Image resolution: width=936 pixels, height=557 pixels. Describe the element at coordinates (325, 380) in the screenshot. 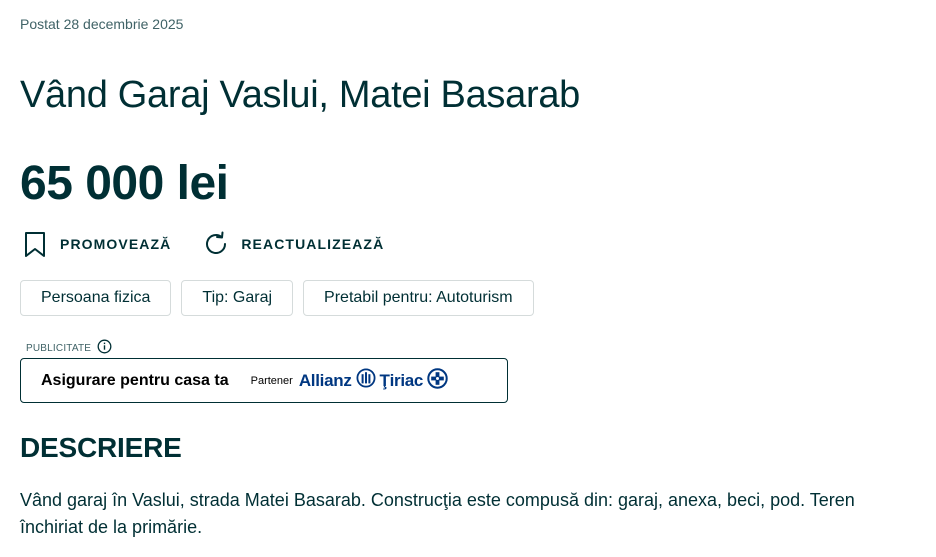

I see `ad-brand-left: Allianz` at that location.